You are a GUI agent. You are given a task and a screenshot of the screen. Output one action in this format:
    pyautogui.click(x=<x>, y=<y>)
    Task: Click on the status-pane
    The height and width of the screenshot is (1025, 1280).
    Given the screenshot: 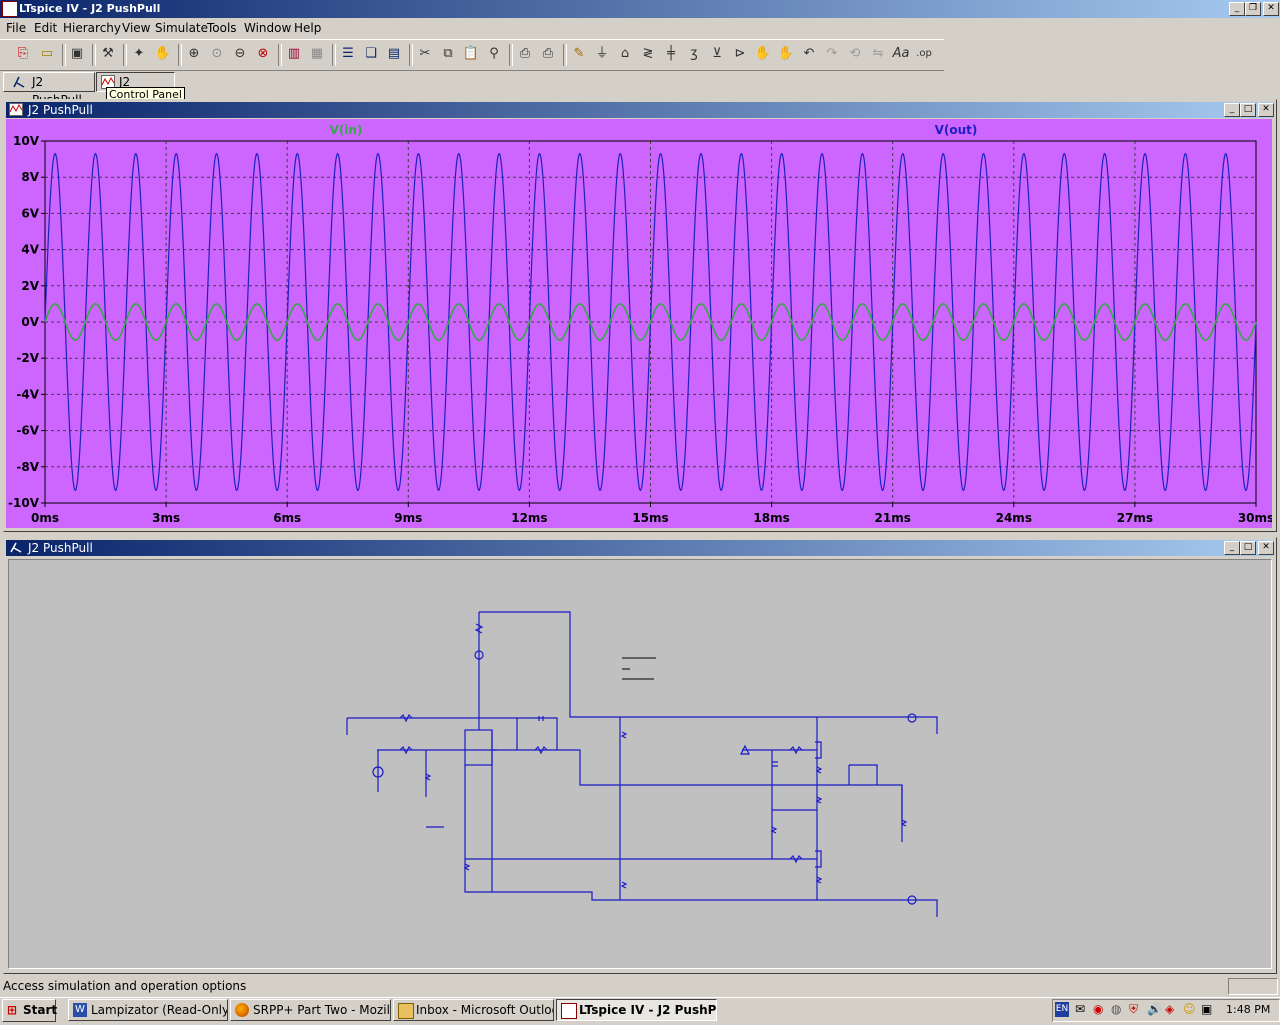 What is the action you would take?
    pyautogui.click(x=1253, y=986)
    